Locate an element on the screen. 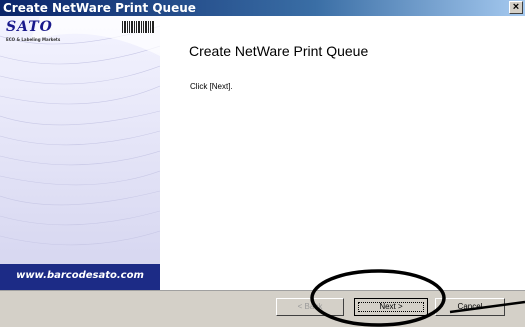  window-title: Create NetWare Print Queue is located at coordinates (99, 8).